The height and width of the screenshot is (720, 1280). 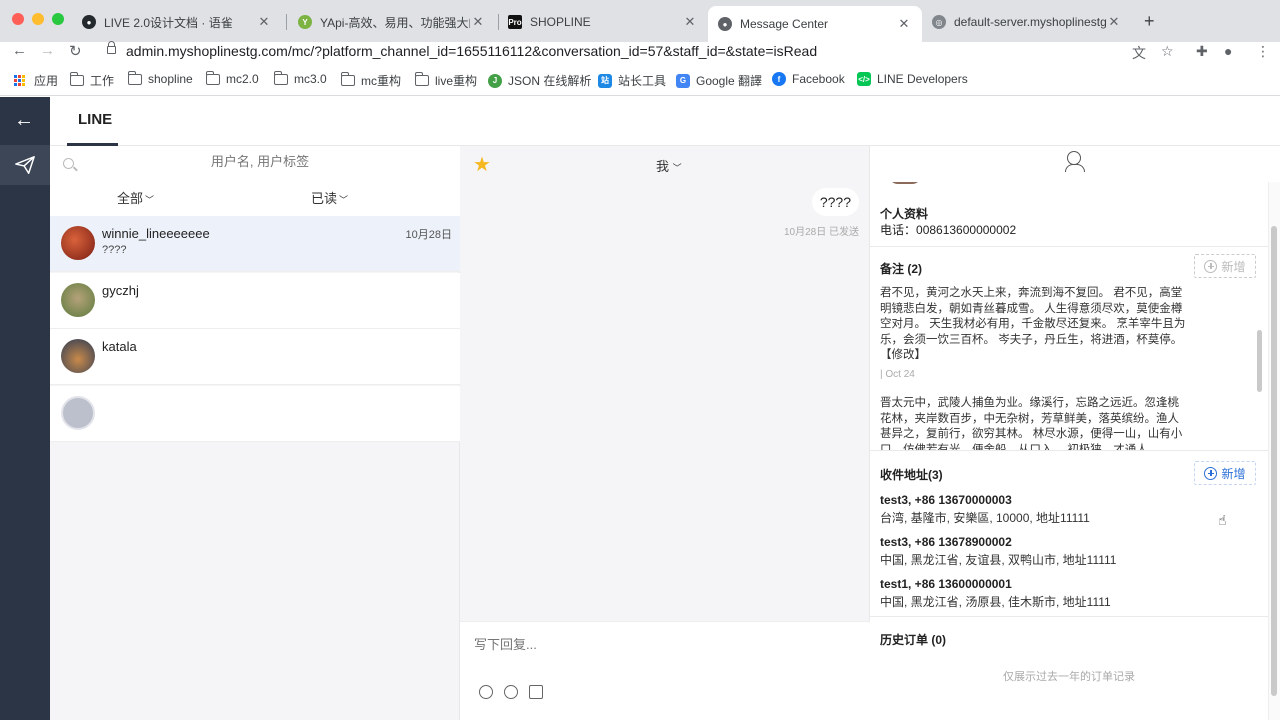 What do you see at coordinates (486, 692) in the screenshot?
I see `quick-reply-icon` at bounding box center [486, 692].